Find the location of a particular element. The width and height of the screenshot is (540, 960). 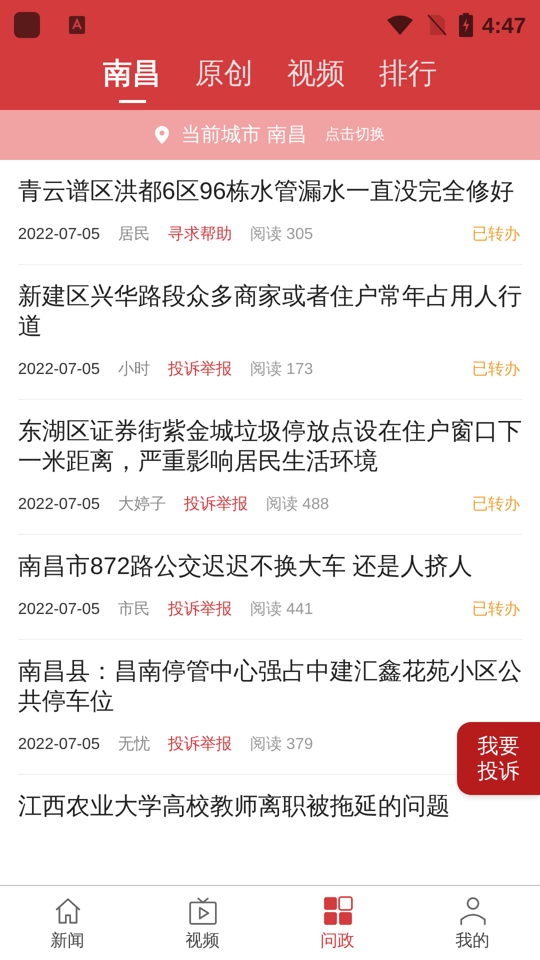

person-icon is located at coordinates (473, 911).